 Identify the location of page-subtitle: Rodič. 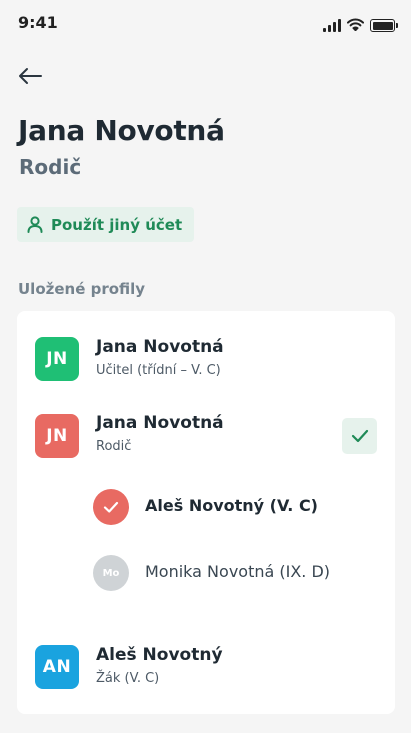
(50, 167).